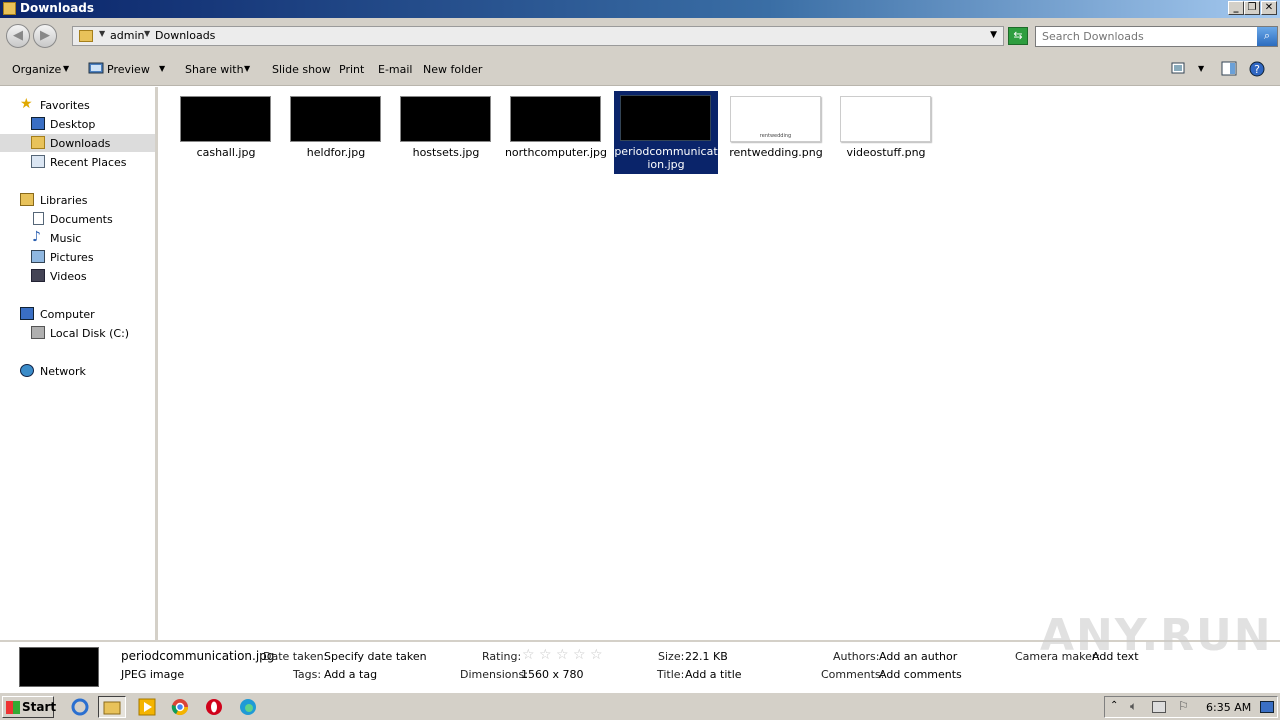  I want to click on breadcrumb-downloads: Downloads, so click(185, 35).